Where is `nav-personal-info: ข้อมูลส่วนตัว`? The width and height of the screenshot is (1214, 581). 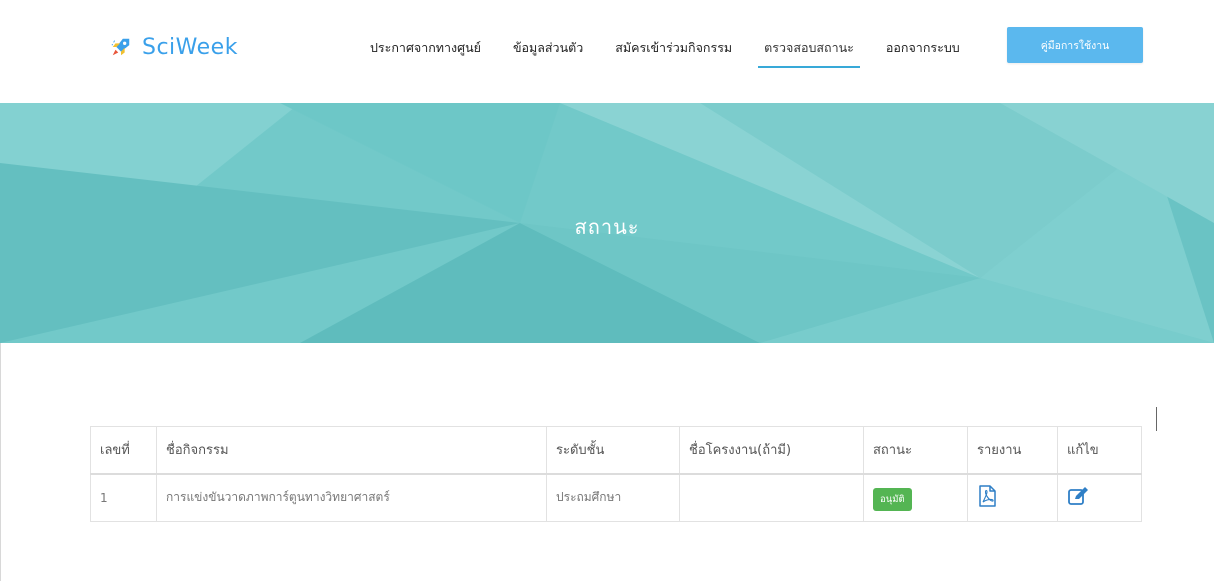 nav-personal-info: ข้อมูลส่วนตัว is located at coordinates (548, 53).